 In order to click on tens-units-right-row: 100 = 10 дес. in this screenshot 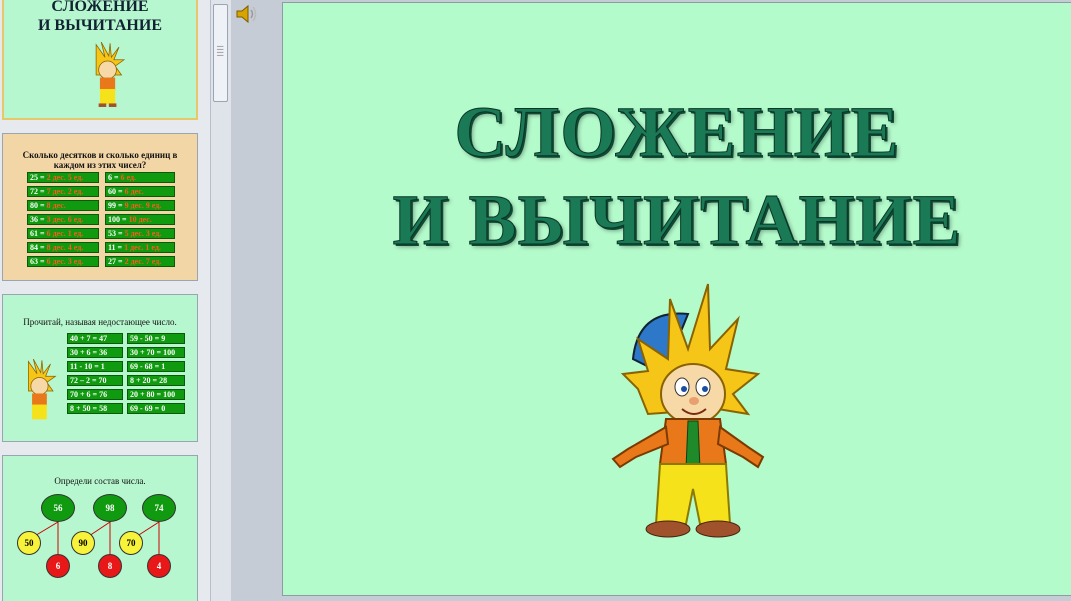, I will do `click(140, 219)`.